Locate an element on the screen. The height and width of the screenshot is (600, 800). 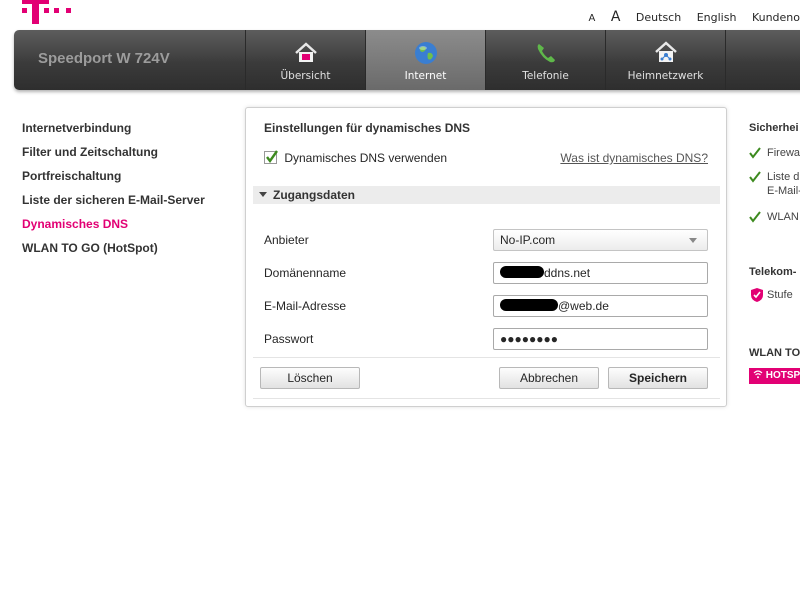
nav-item-dynamisches-dns: Dynamisches DNS is located at coordinates (132, 228).